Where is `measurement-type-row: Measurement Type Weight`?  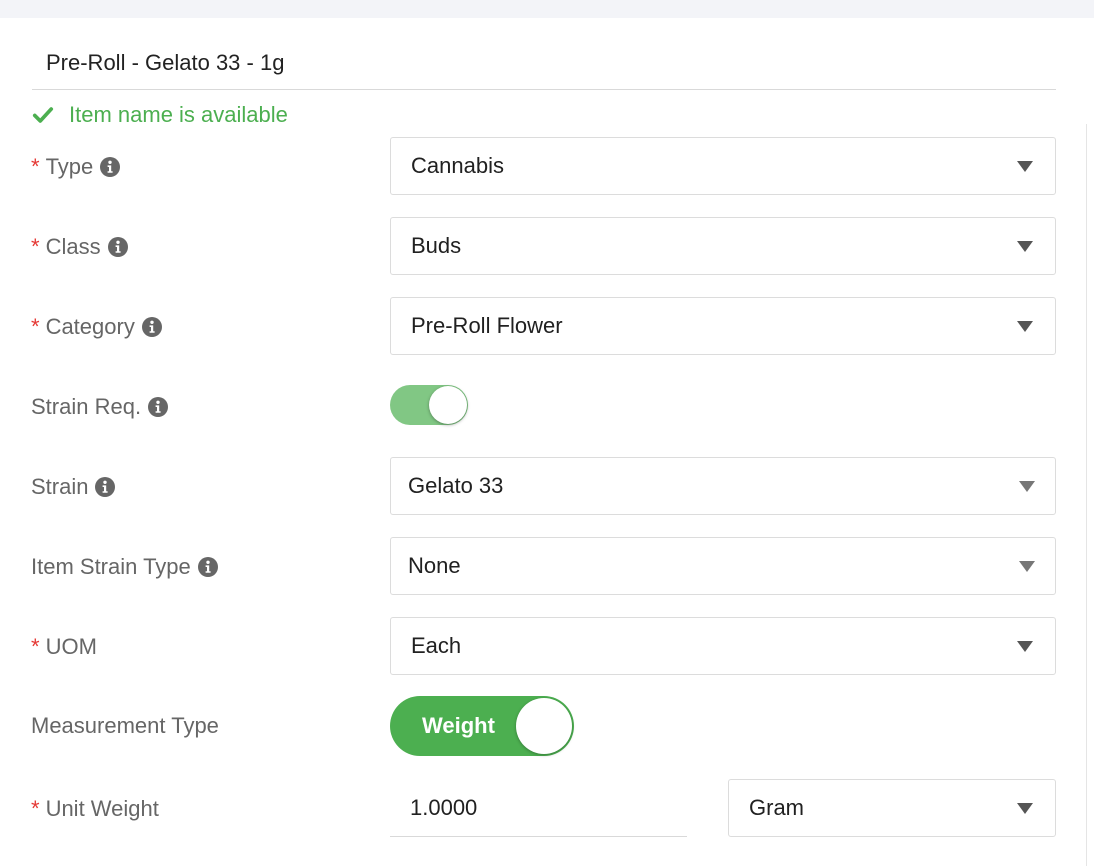
measurement-type-row: Measurement Type Weight is located at coordinates (547, 726).